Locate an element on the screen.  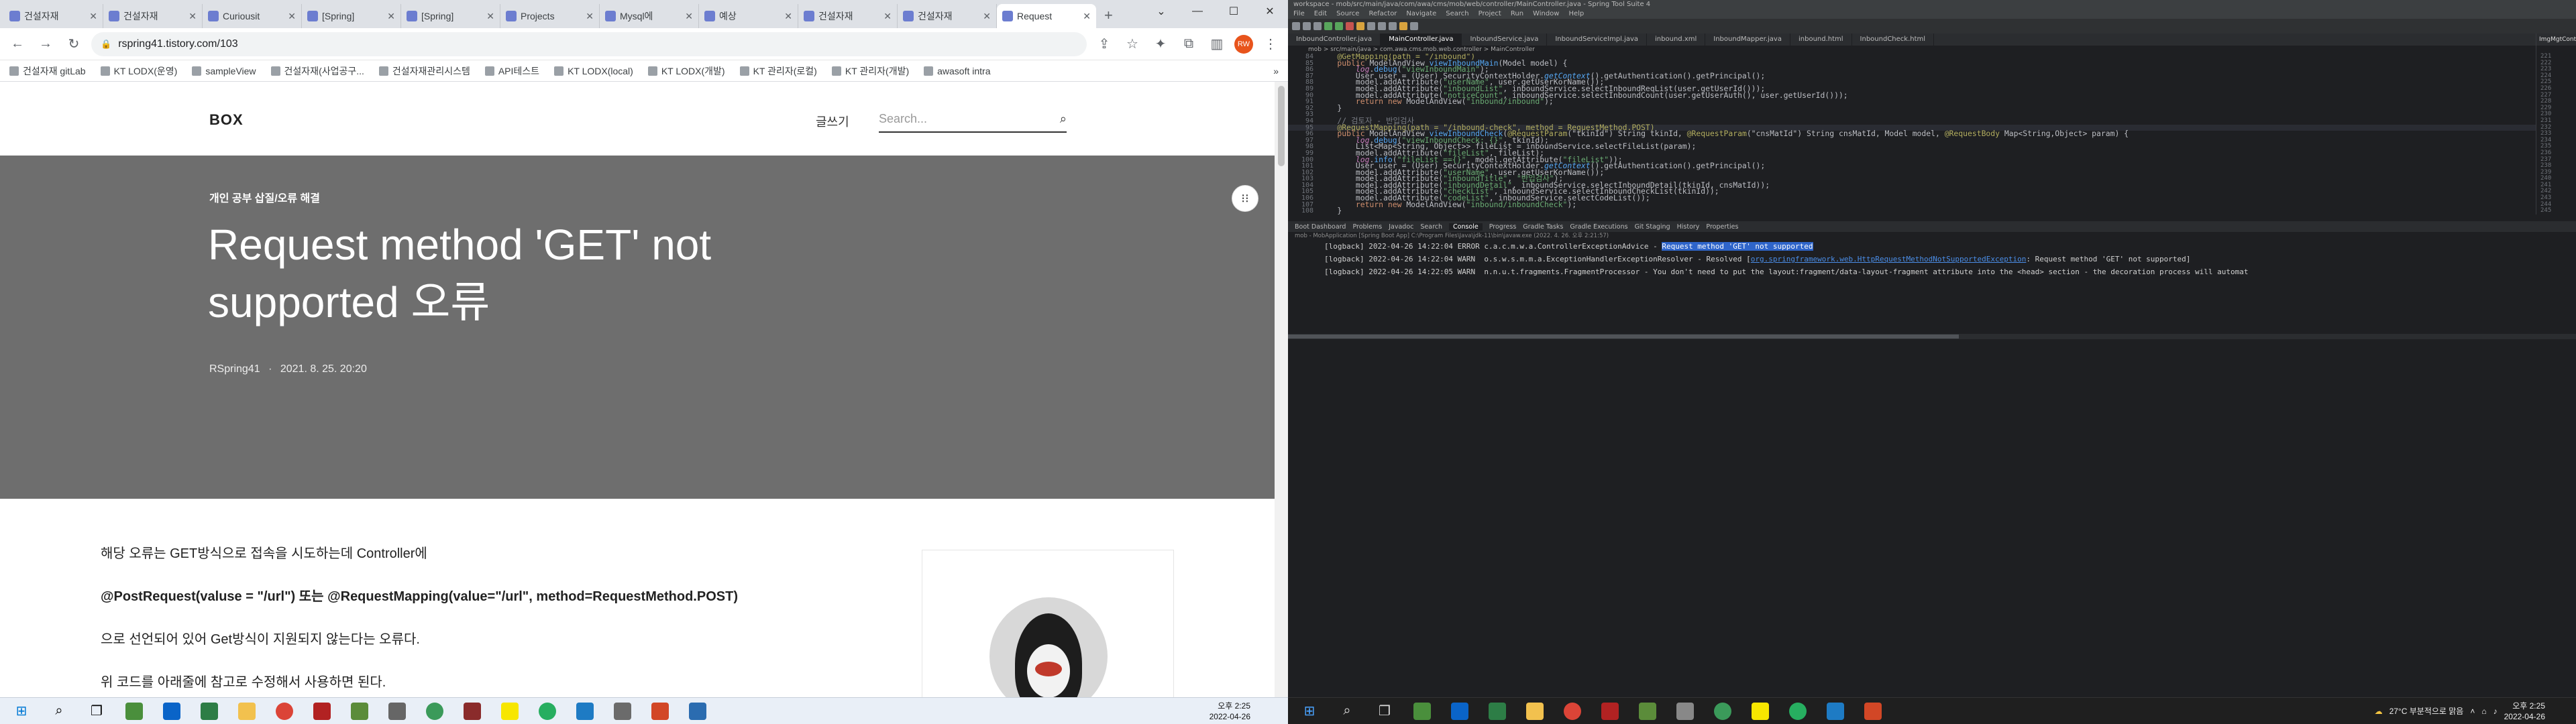
editor-tab: InboundService.java is located at coordinates (1505, 40).